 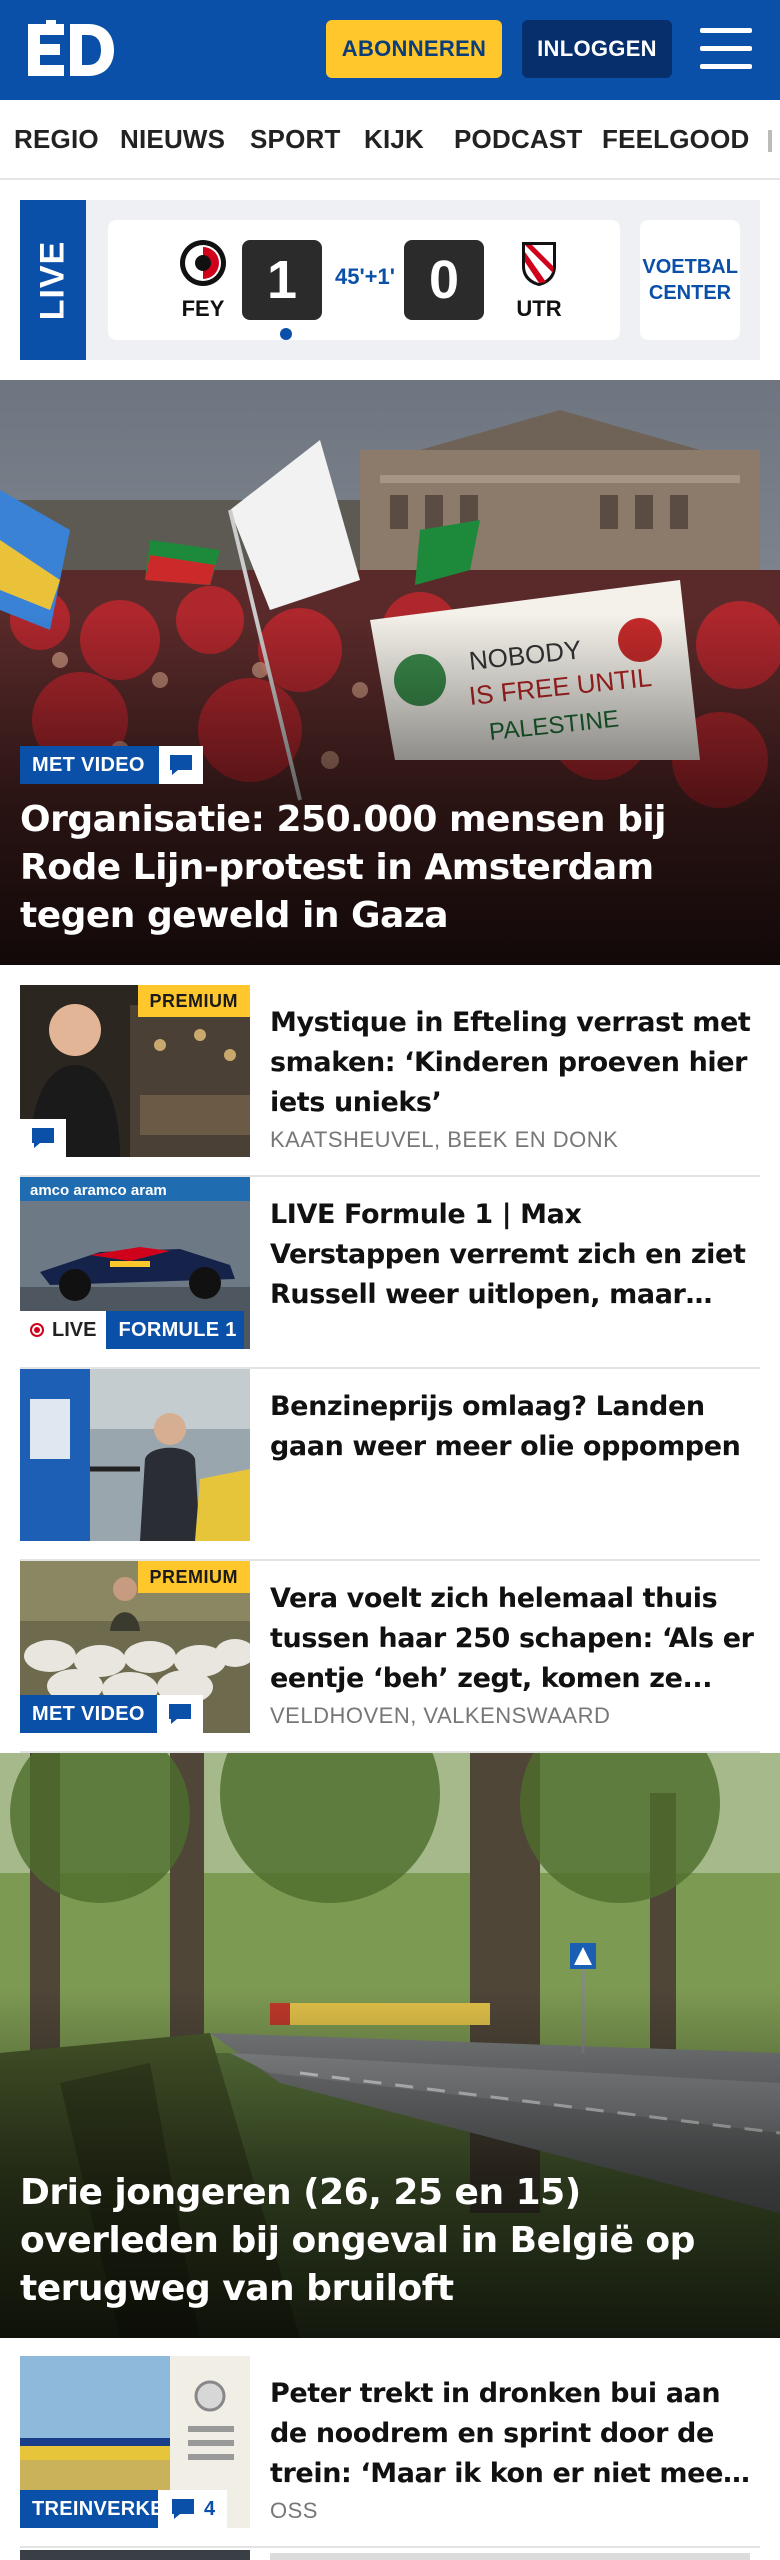 What do you see at coordinates (203, 263) in the screenshot?
I see `feyenoord-crest-icon` at bounding box center [203, 263].